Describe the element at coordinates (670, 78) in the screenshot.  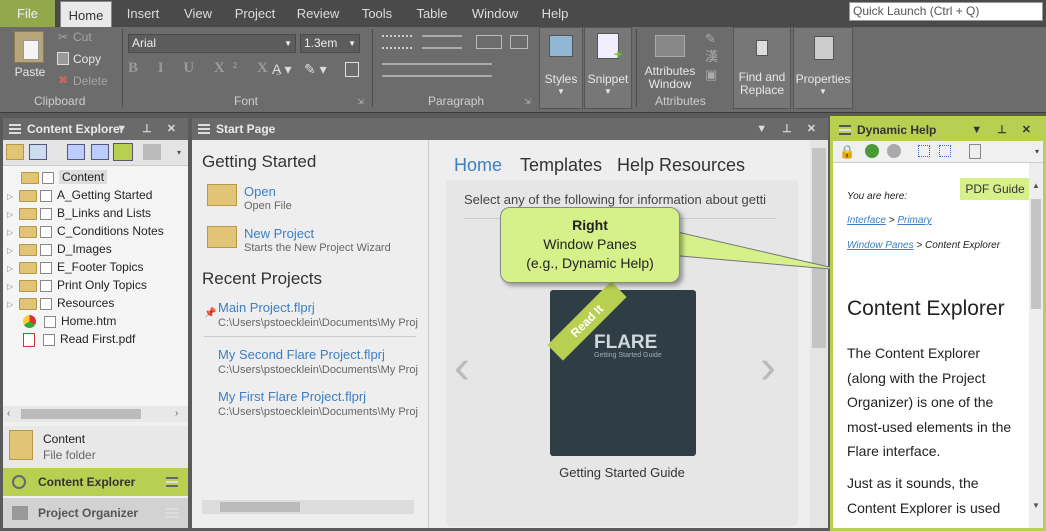
I see `attributes-window-button: Attributes Window` at that location.